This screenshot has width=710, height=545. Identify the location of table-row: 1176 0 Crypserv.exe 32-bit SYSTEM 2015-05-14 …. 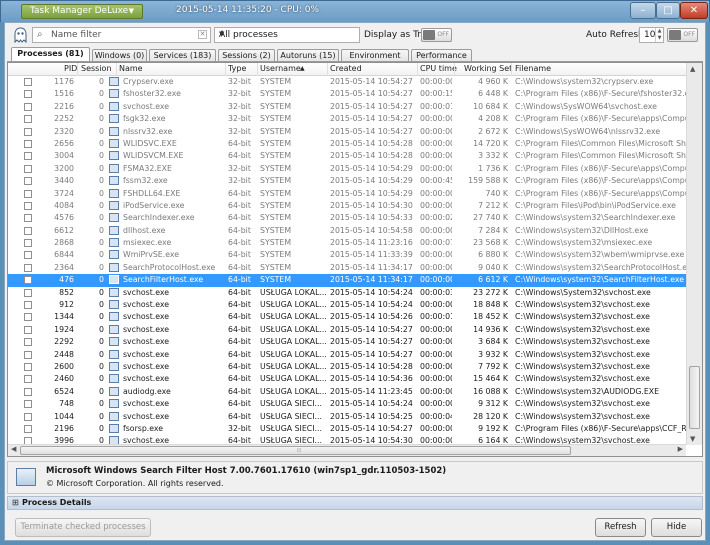
(347, 82).